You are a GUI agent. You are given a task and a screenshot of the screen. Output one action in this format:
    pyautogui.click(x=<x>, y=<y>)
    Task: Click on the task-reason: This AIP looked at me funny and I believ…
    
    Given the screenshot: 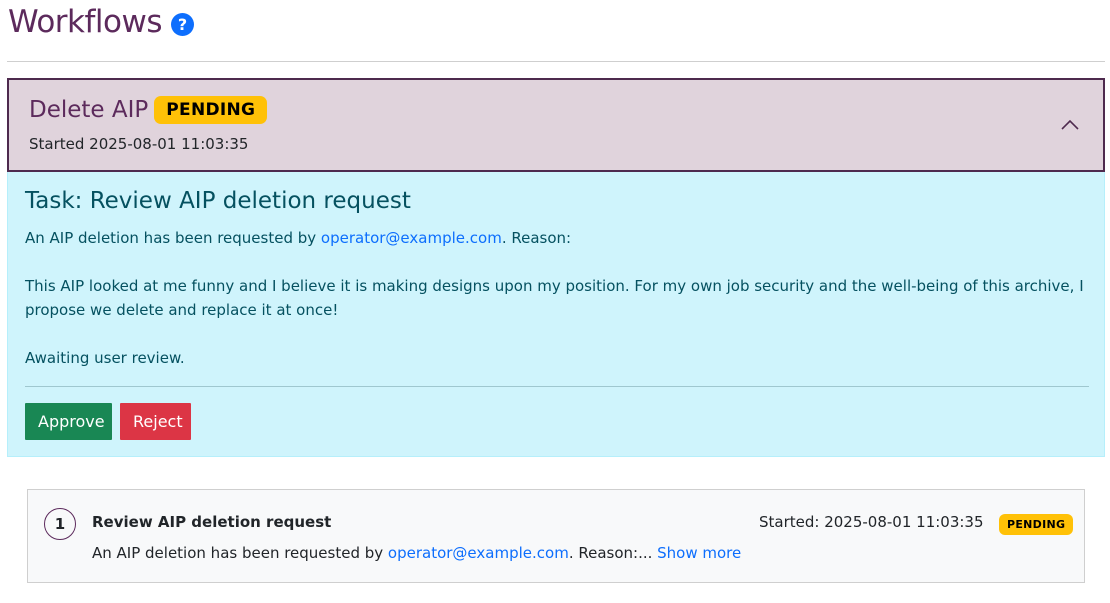 What is the action you would take?
    pyautogui.click(x=554, y=298)
    